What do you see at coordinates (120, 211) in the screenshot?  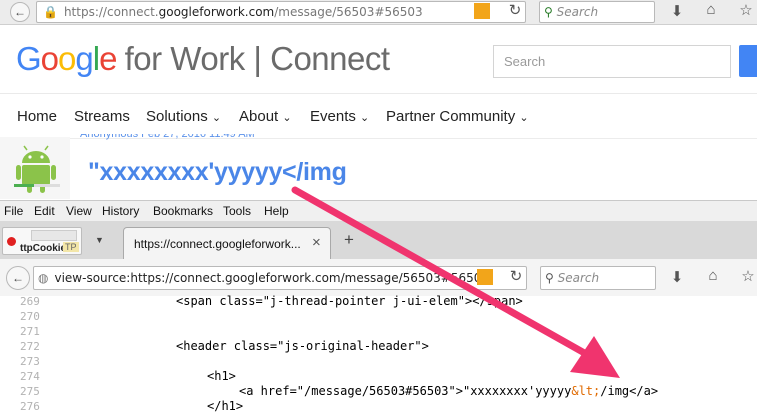 I see `menu-history: History` at bounding box center [120, 211].